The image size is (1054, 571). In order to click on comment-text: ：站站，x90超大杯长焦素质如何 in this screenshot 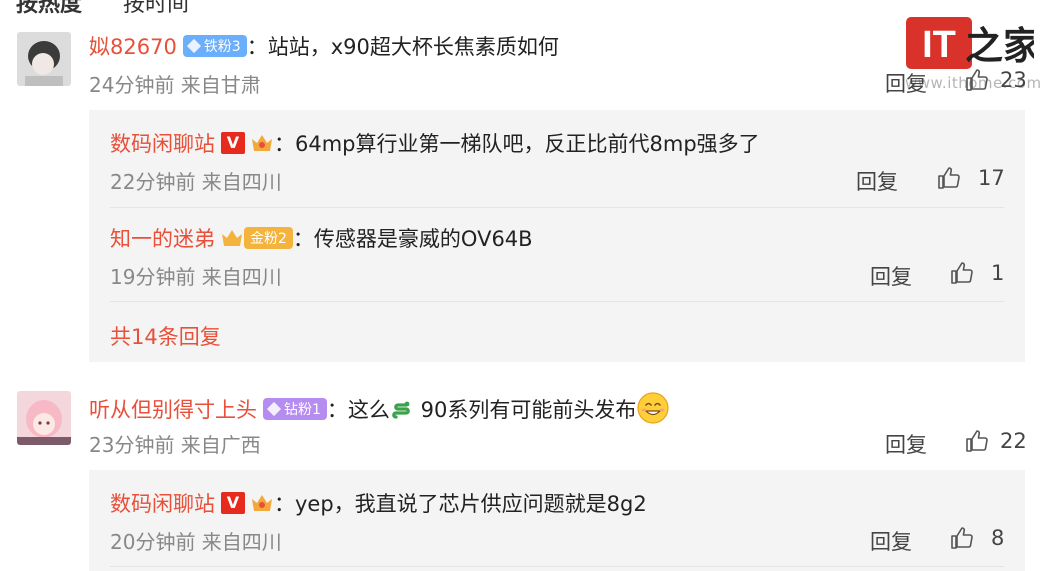, I will do `click(402, 47)`.